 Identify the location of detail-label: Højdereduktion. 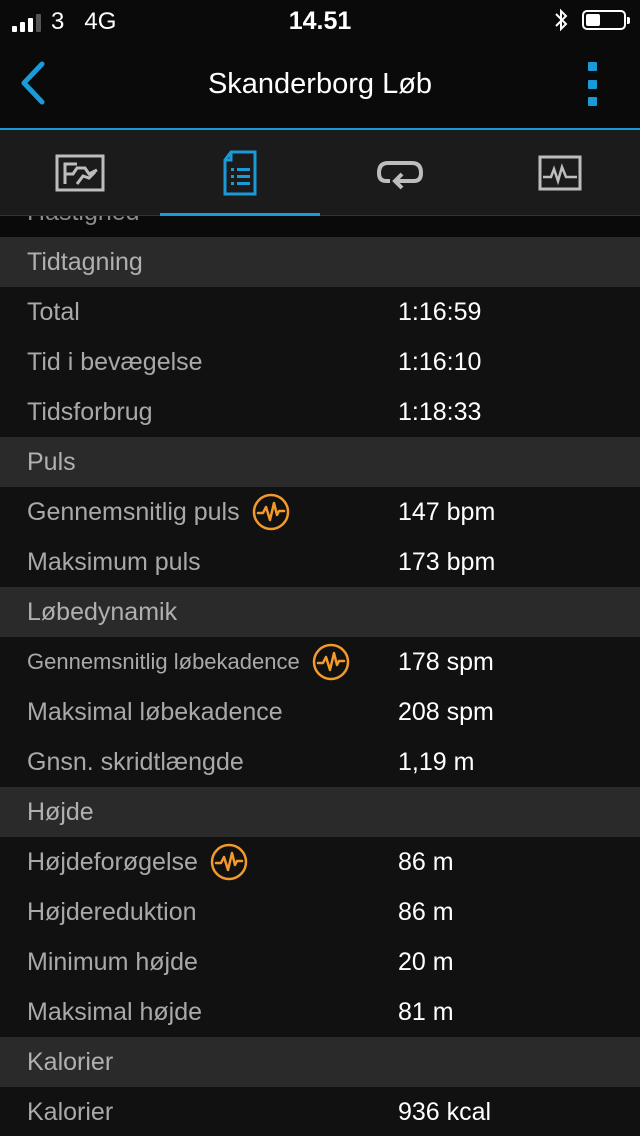
(112, 912).